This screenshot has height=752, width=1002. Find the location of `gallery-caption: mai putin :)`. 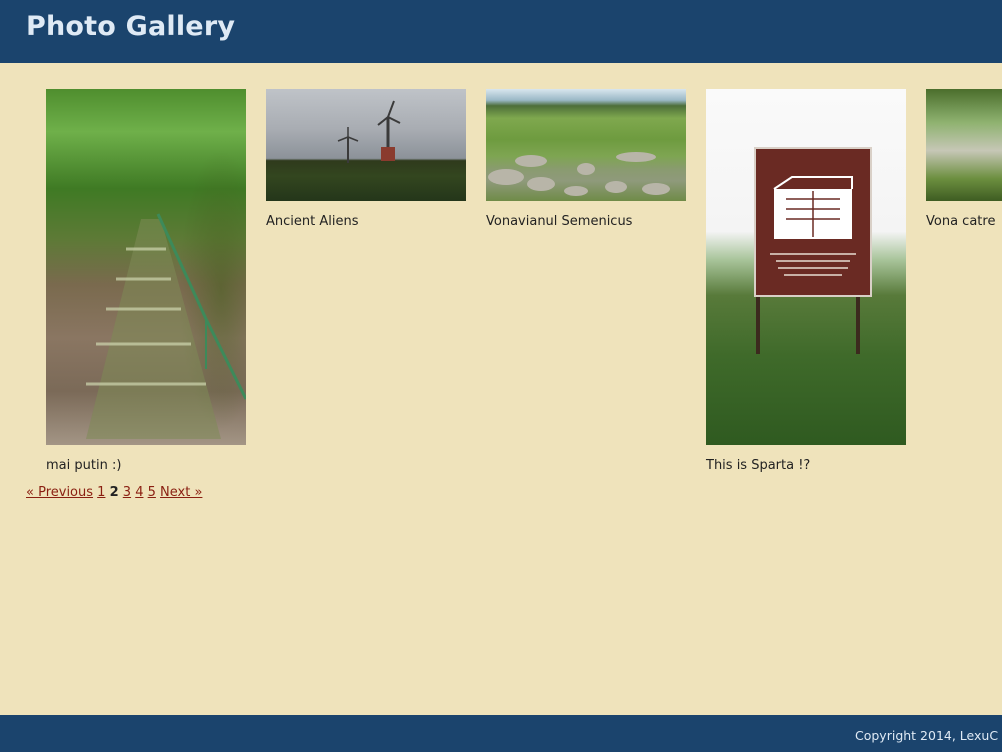

gallery-caption: mai putin :) is located at coordinates (84, 465).